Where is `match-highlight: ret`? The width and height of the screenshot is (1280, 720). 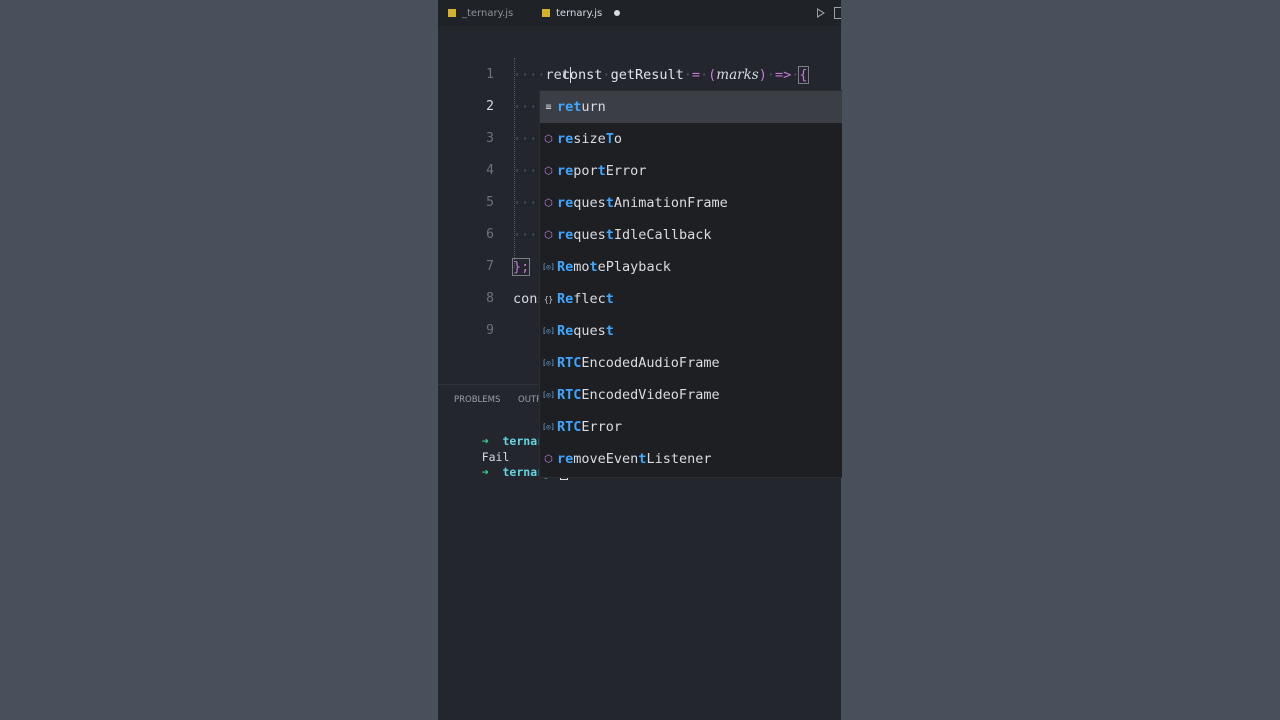
match-highlight: ret is located at coordinates (569, 107).